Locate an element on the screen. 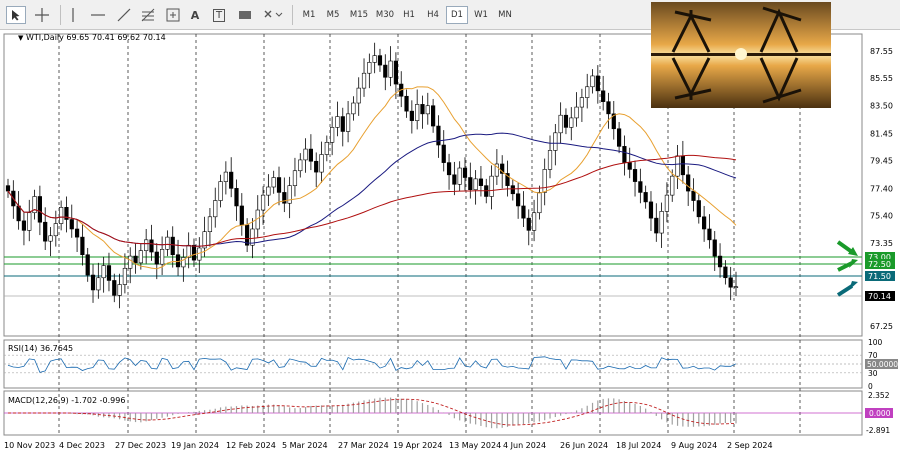 Image resolution: width=900 pixels, height=458 pixels. date-axis-label: 2 Sep 2024 is located at coordinates (750, 445).